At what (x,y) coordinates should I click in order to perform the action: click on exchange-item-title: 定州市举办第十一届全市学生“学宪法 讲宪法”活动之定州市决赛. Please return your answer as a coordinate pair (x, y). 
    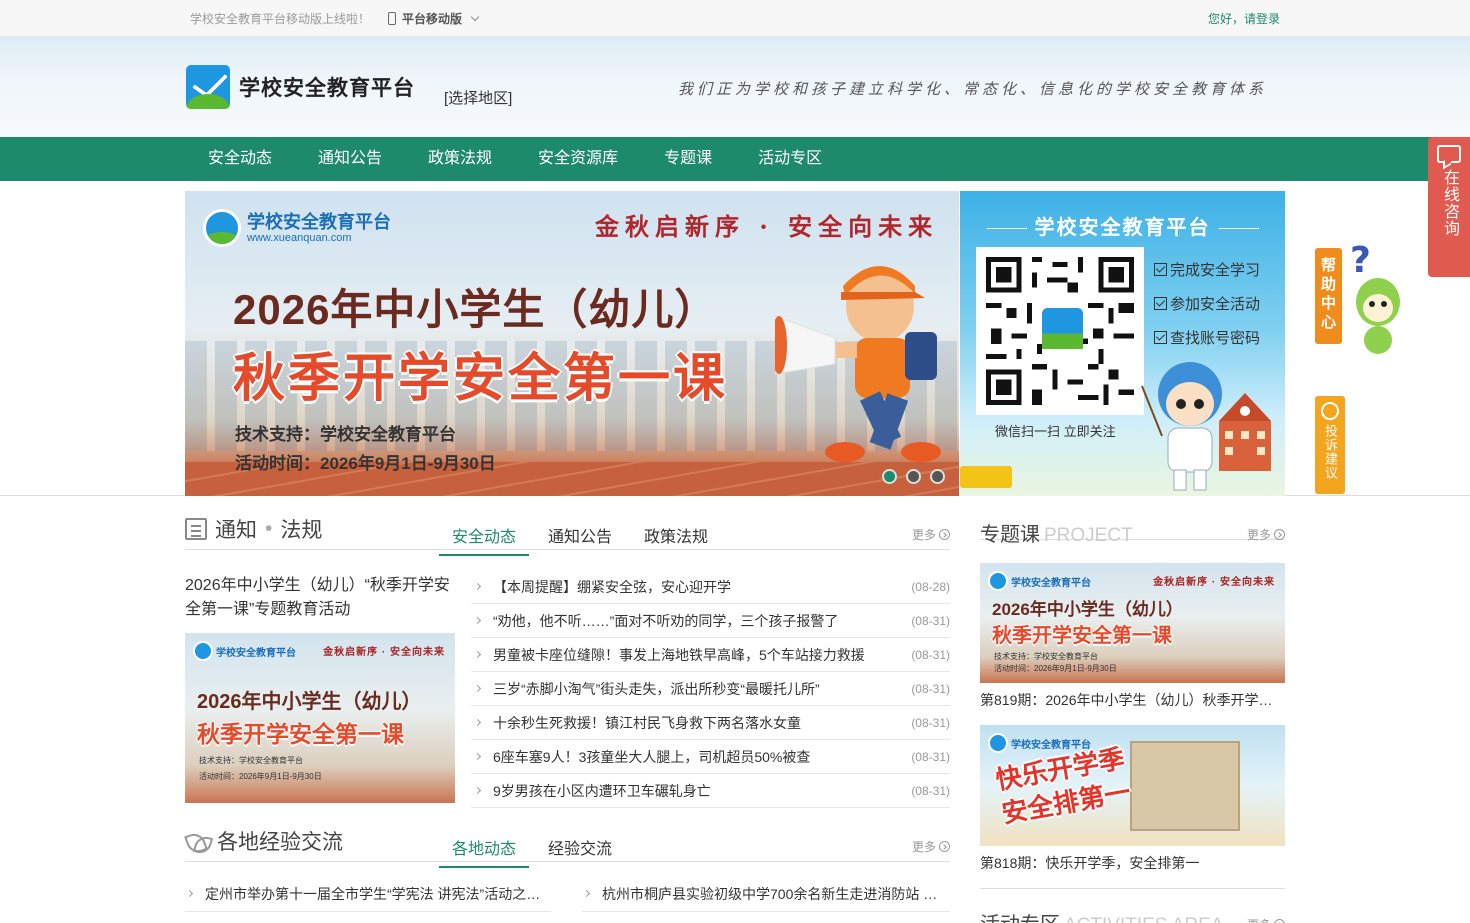
    Looking at the image, I should click on (378, 894).